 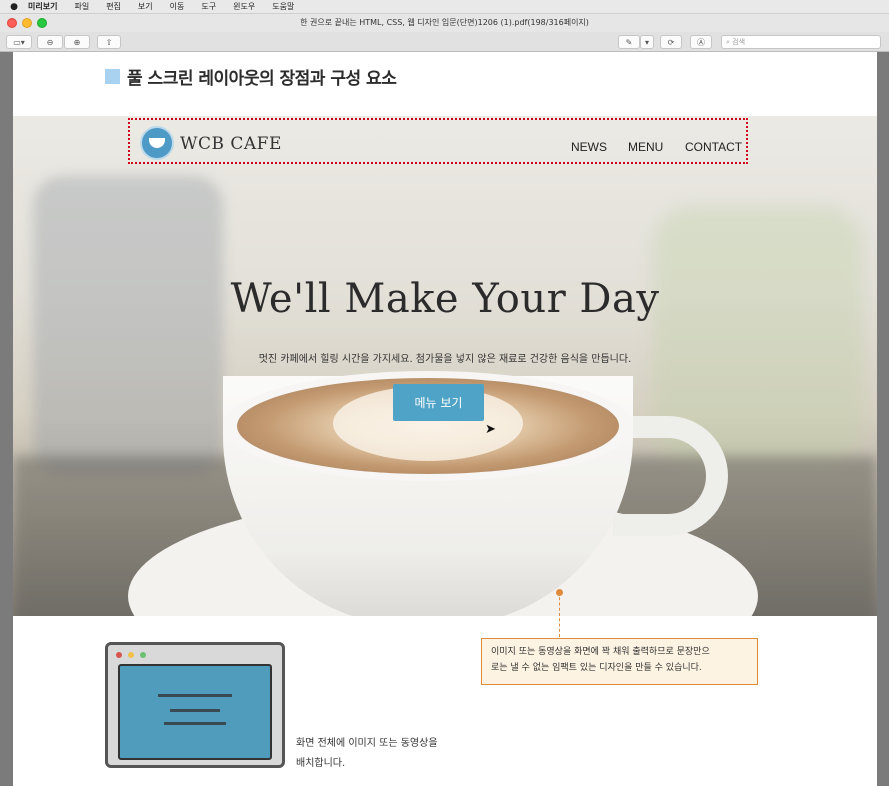 I want to click on menu-view-button: 메뉴 보기, so click(x=438, y=402).